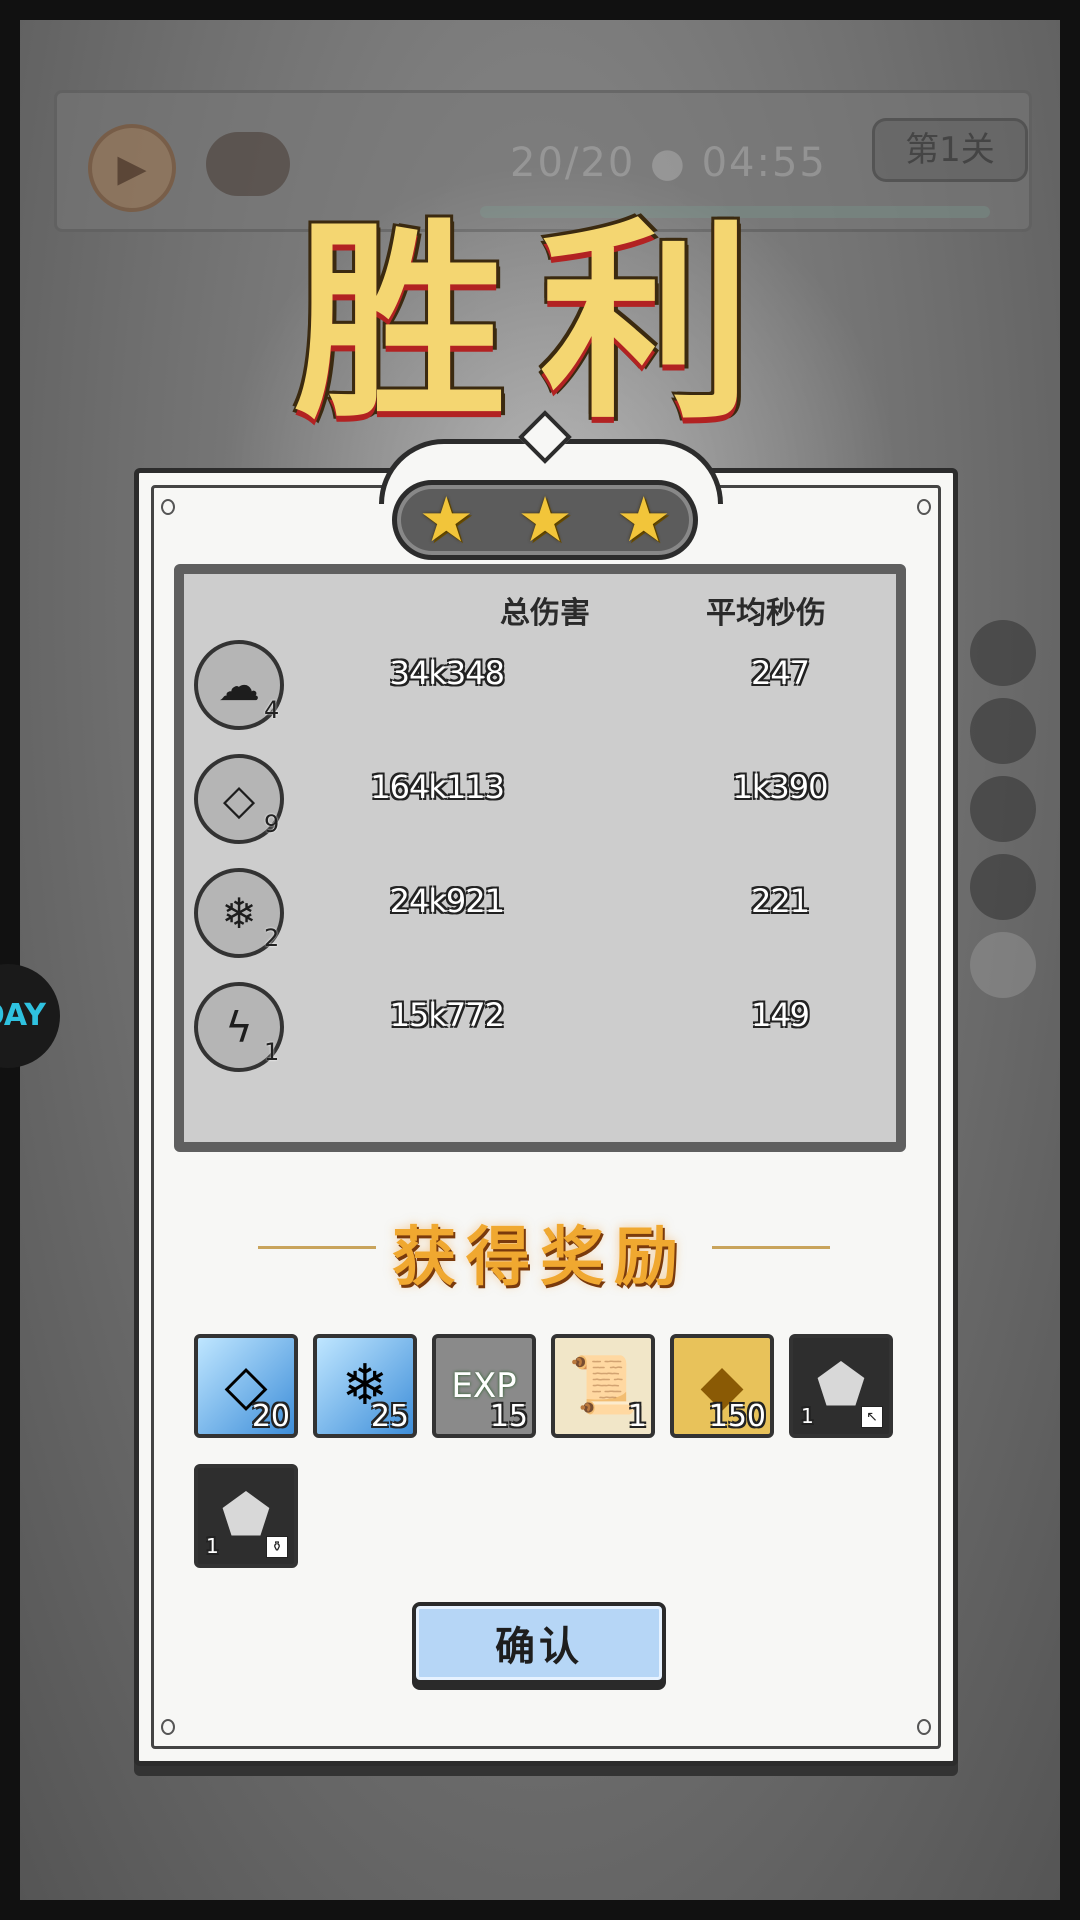 The height and width of the screenshot is (1920, 1080). What do you see at coordinates (780, 1015) in the screenshot?
I see `dps-value: 149` at bounding box center [780, 1015].